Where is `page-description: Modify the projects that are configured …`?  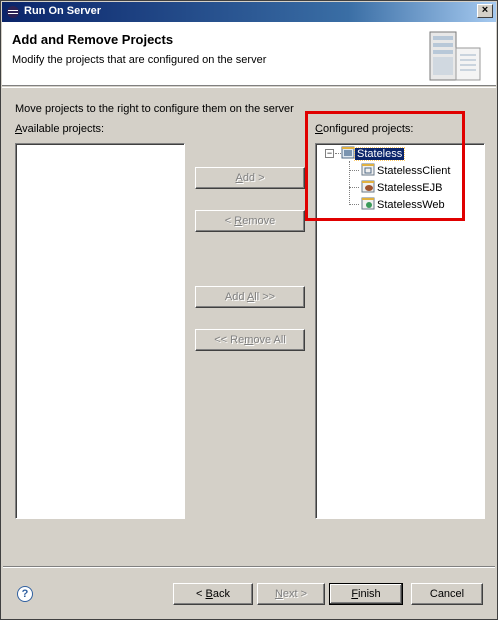 page-description: Modify the projects that are configured … is located at coordinates (139, 60).